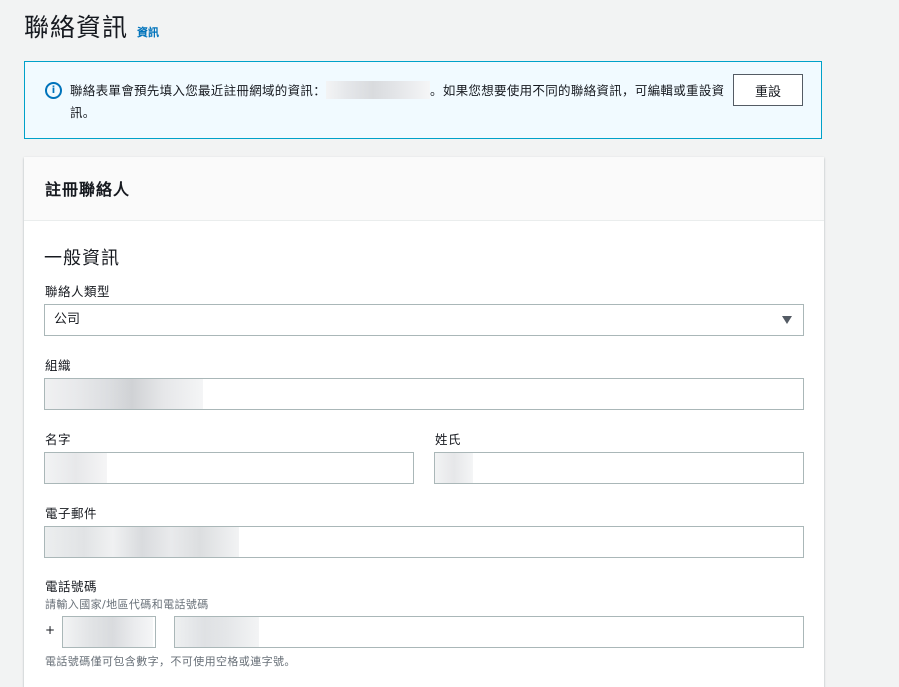 This screenshot has width=899, height=687. I want to click on redacted-organization, so click(124, 394).